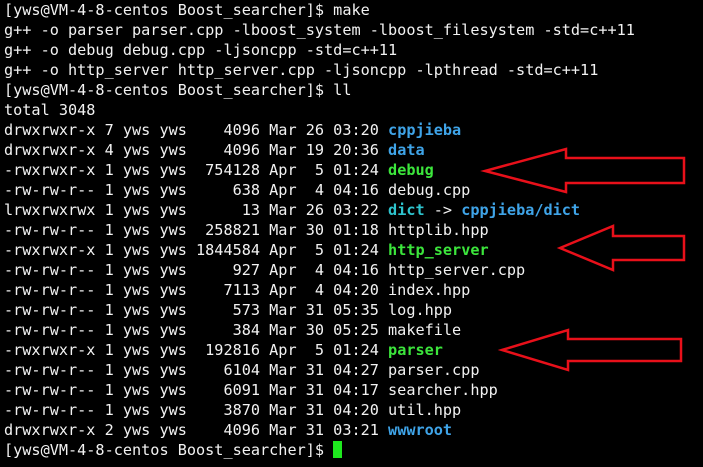  What do you see at coordinates (521, 210) in the screenshot?
I see `directory-name: cppjieba/dict` at bounding box center [521, 210].